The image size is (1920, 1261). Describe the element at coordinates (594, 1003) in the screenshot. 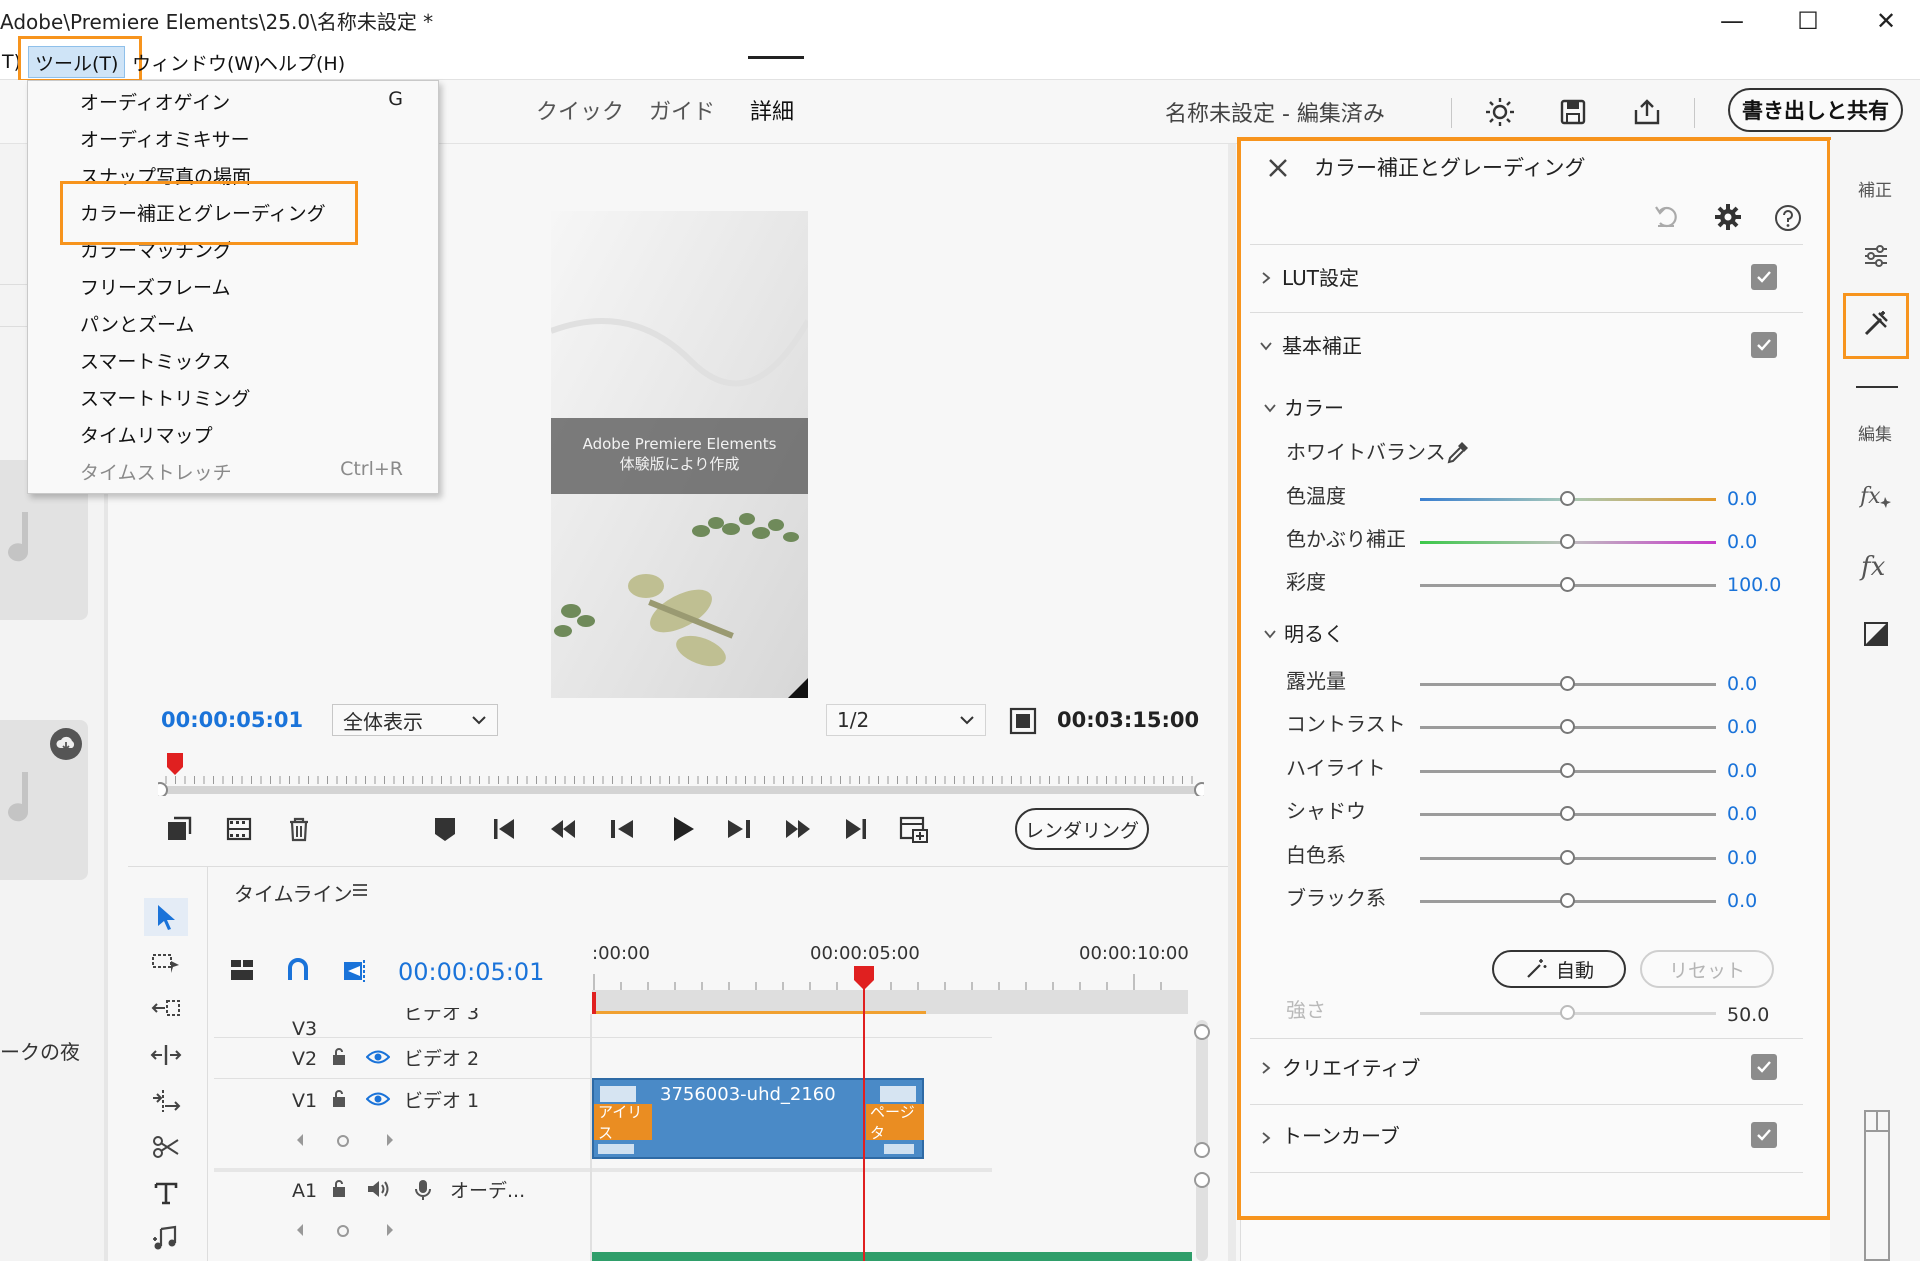

I see `work-area-start` at that location.